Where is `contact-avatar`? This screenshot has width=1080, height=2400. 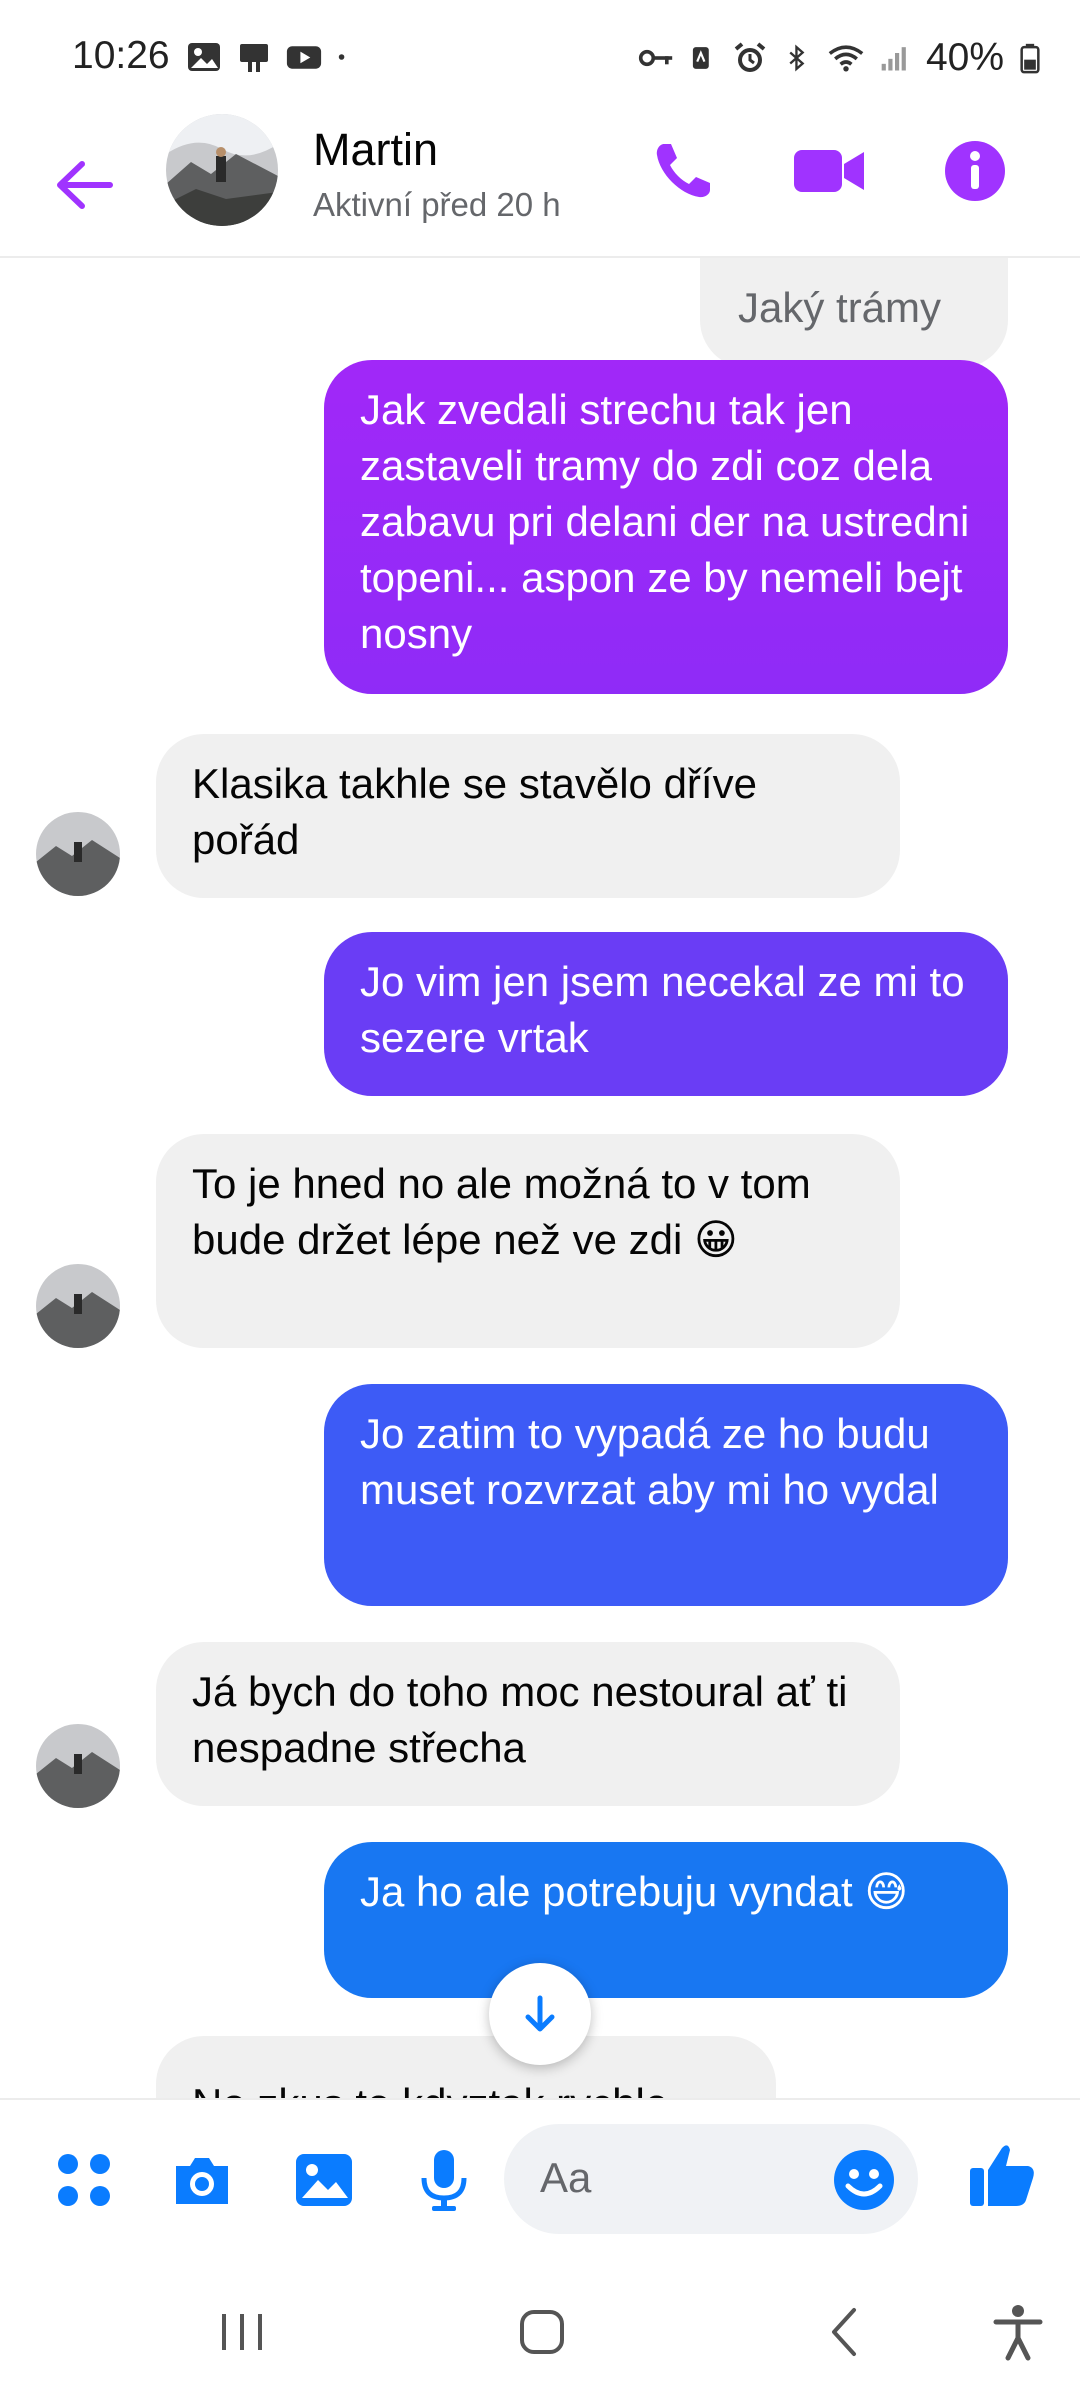
contact-avatar is located at coordinates (222, 170).